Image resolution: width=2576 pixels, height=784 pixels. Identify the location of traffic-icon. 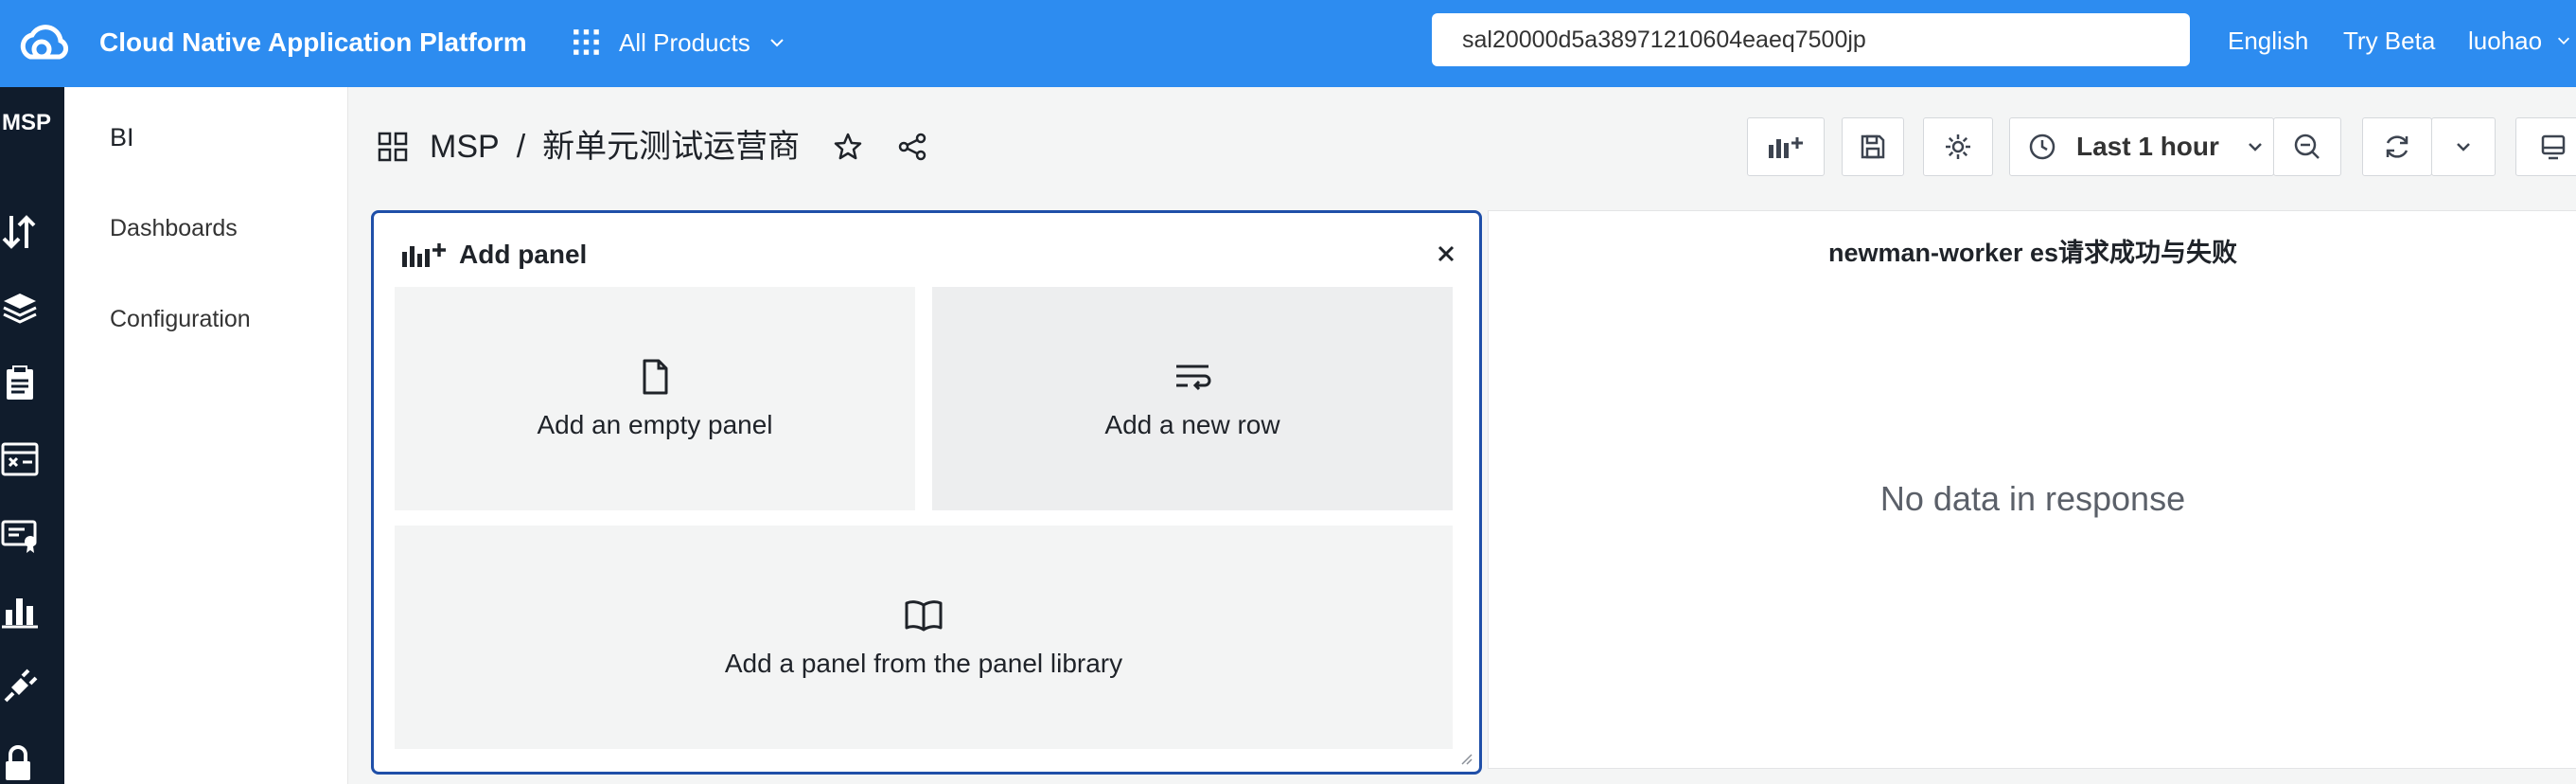
(20, 232).